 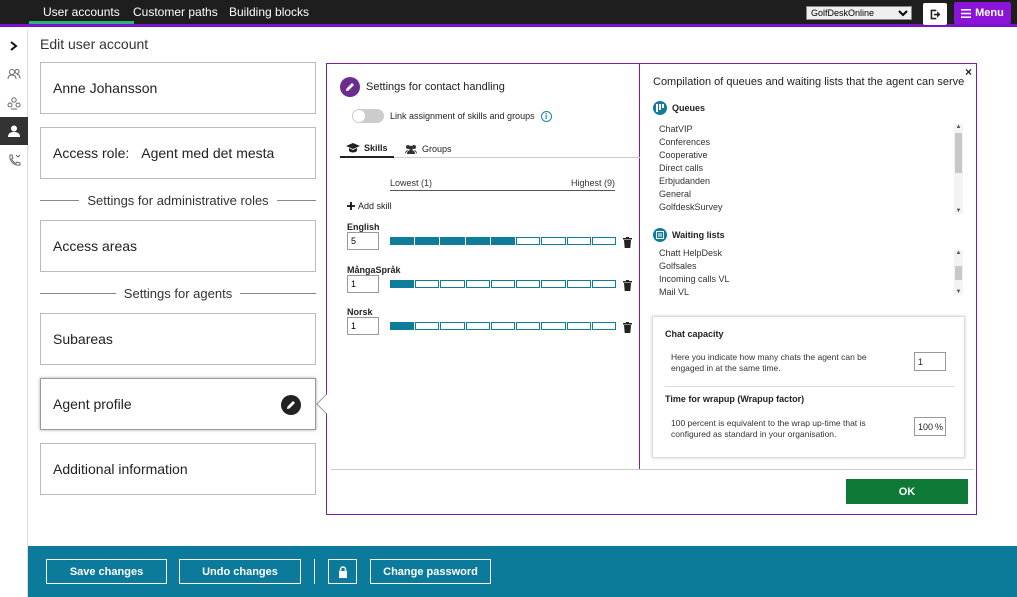 I want to click on info-icon: i, so click(x=546, y=116).